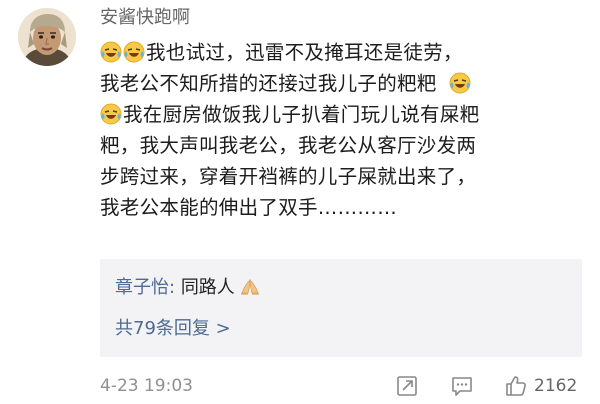 Image resolution: width=600 pixels, height=404 pixels. I want to click on comment-text: 我老公不知所措的还接过我儿子的粑粑, so click(268, 83).